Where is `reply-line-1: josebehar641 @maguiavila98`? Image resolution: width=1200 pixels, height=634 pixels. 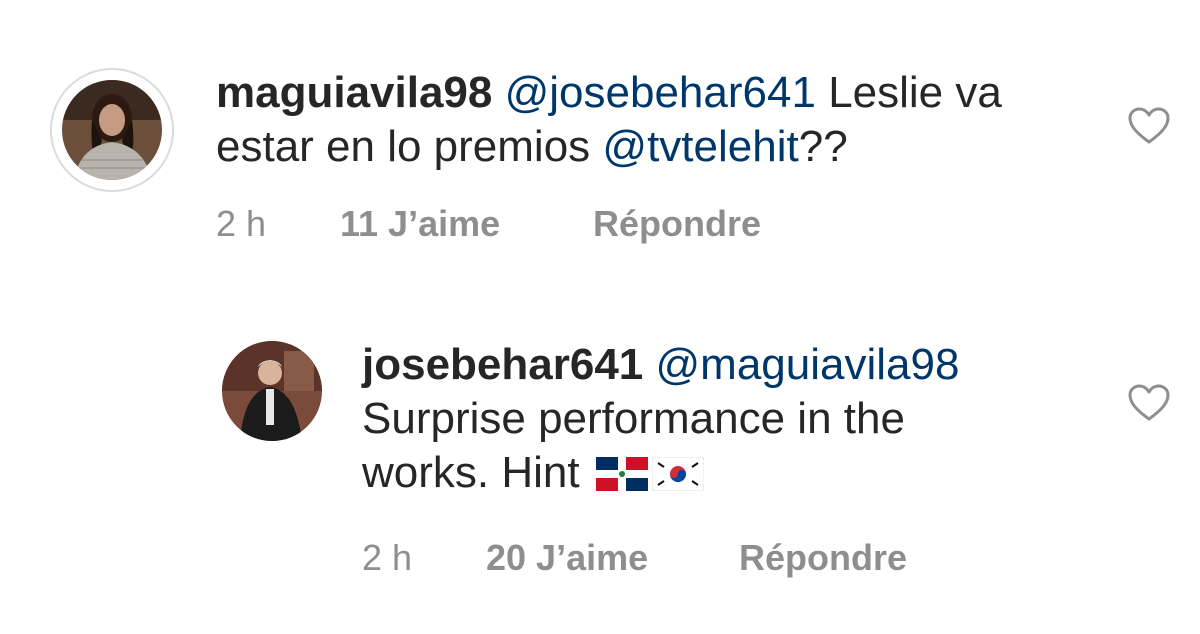 reply-line-1: josebehar641 @maguiavila98 is located at coordinates (732, 365).